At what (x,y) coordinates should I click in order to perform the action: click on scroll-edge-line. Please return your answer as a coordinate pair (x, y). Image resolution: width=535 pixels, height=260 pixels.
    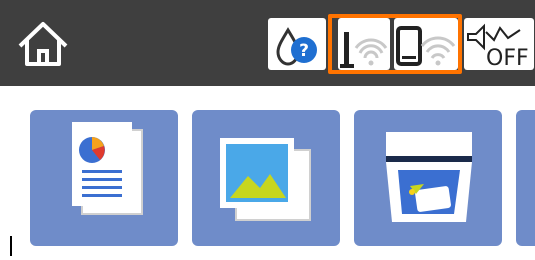
    Looking at the image, I should click on (11, 246).